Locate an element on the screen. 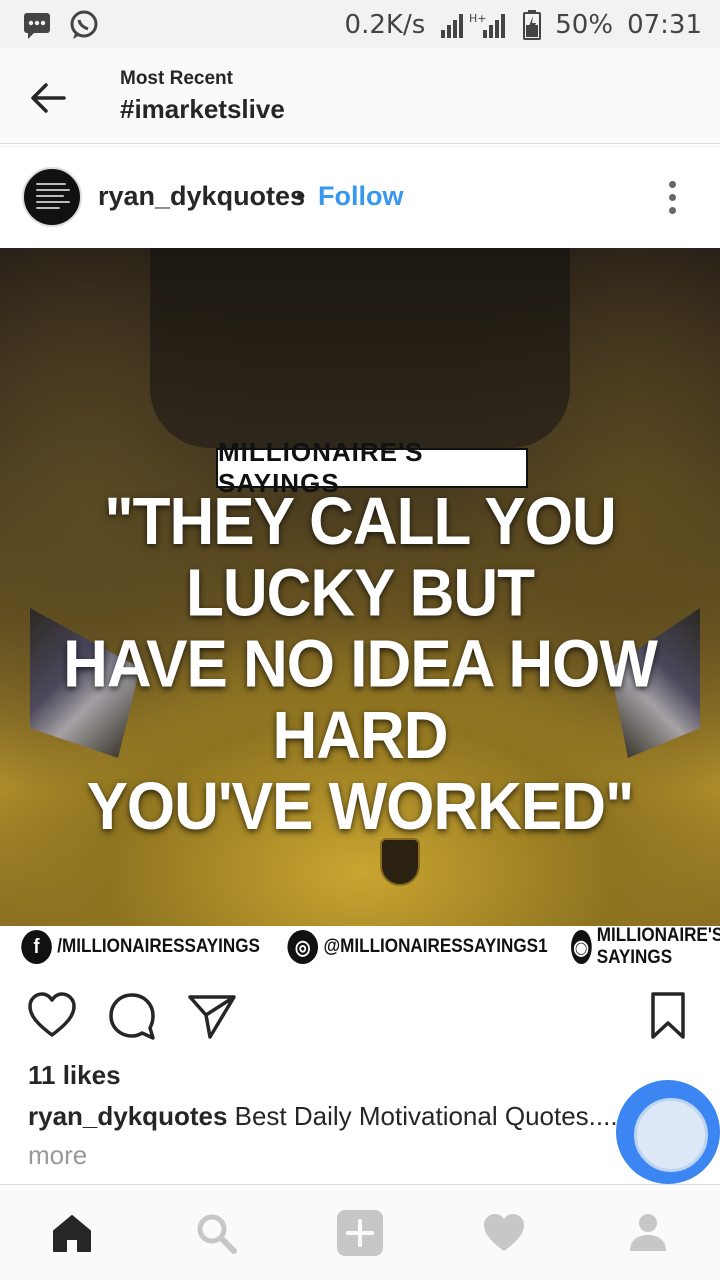 The height and width of the screenshot is (1280, 720). arrow-left-icon is located at coordinates (48, 98).